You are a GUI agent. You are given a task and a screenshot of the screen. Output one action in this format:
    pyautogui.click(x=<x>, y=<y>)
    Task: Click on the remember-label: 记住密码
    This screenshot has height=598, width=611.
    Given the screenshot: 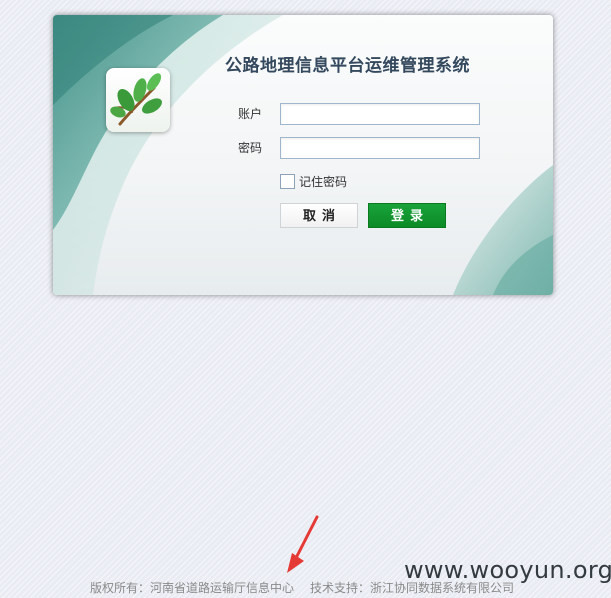 What is the action you would take?
    pyautogui.click(x=323, y=181)
    